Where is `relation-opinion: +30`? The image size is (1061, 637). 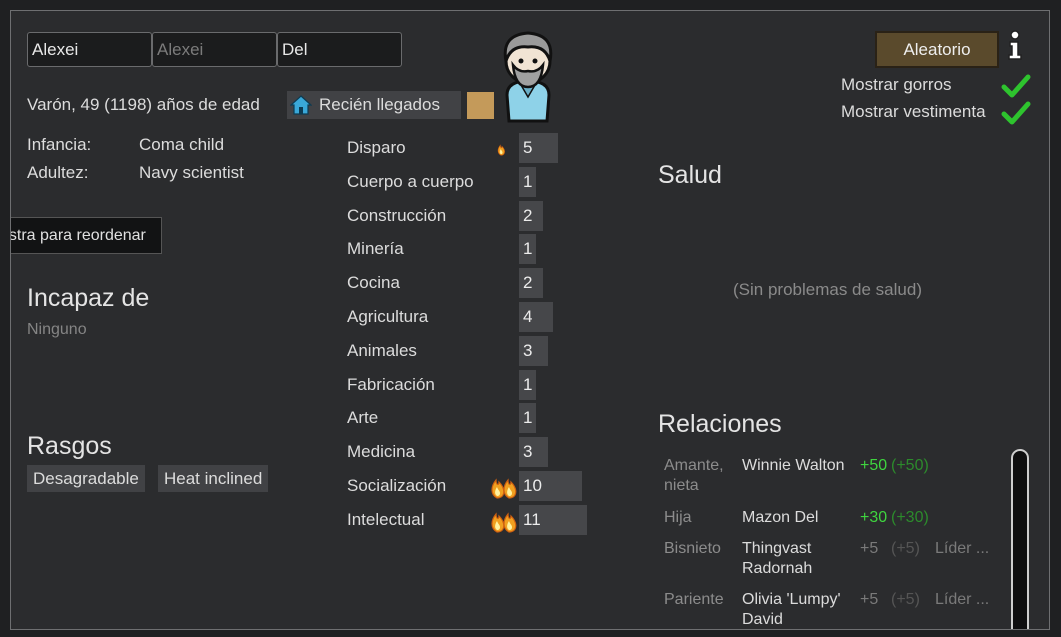
relation-opinion: +30 is located at coordinates (874, 517).